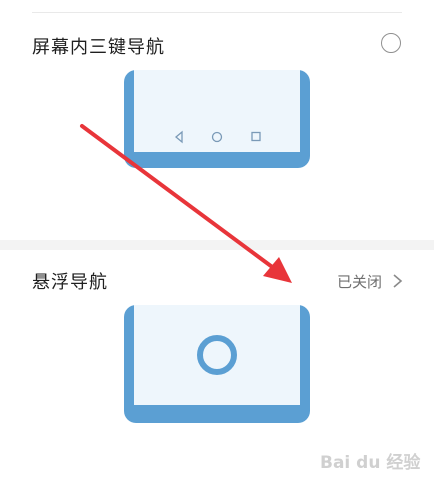  Describe the element at coordinates (217, 366) in the screenshot. I see `floating-navigation-illustration` at that location.